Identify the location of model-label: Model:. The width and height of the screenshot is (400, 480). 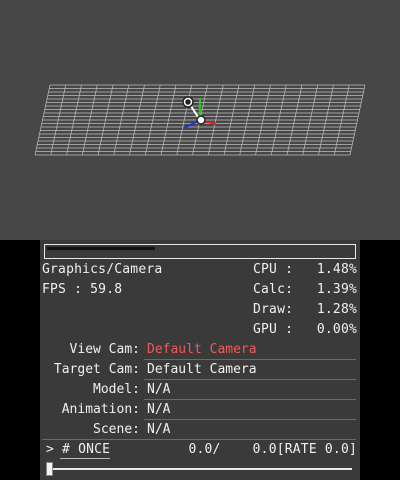
(116, 389).